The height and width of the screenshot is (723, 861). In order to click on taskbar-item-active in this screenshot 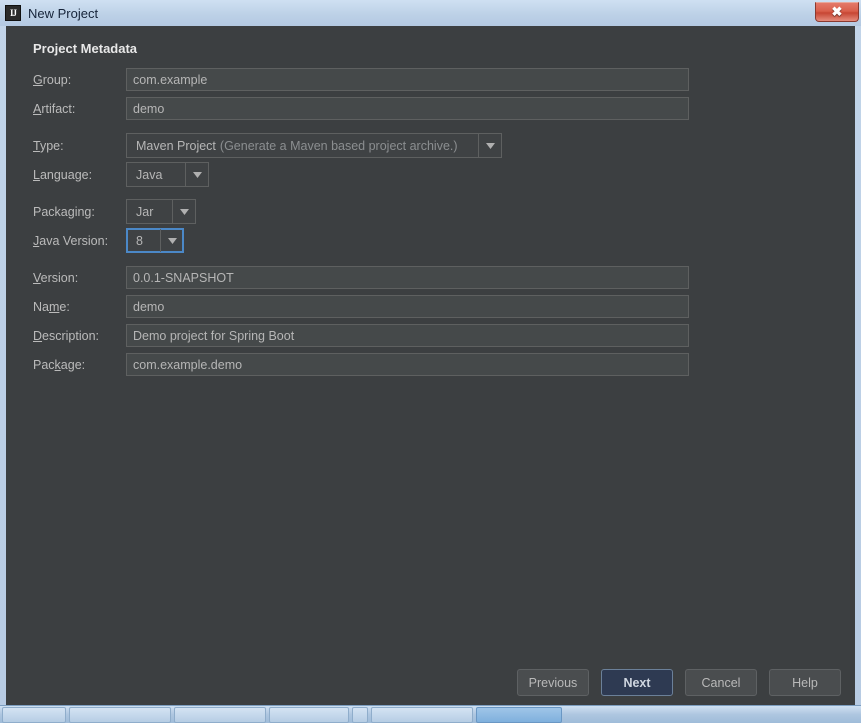, I will do `click(519, 714)`.